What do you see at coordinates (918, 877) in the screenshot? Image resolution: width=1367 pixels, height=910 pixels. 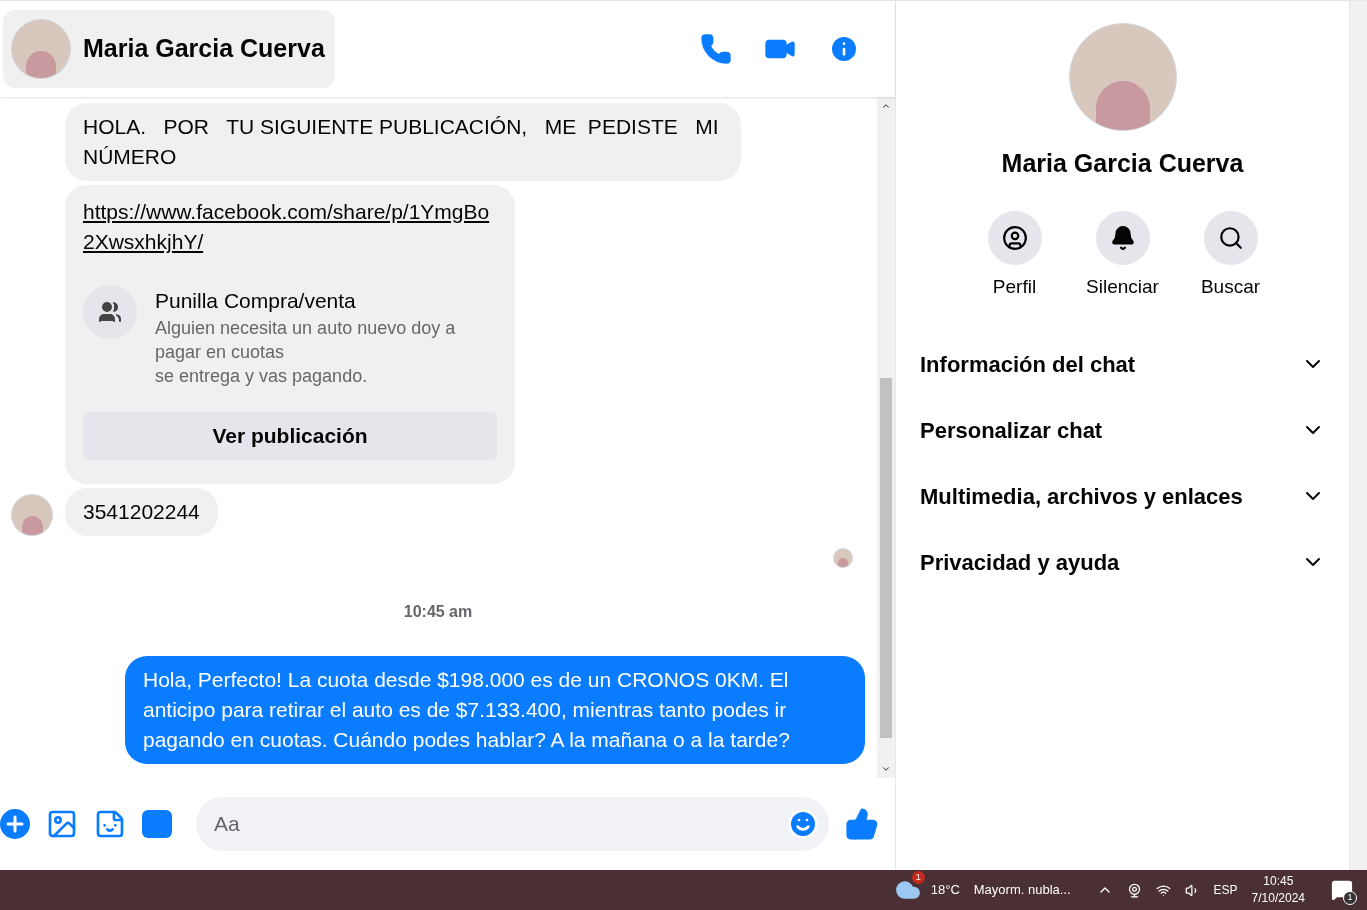 I see `weather-badge: 1` at bounding box center [918, 877].